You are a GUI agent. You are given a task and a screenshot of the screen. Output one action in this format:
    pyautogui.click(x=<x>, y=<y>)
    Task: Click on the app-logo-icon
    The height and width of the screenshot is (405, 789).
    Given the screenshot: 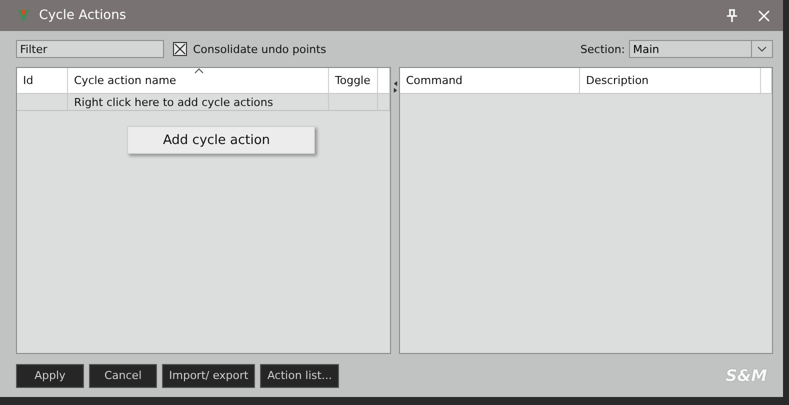 What is the action you would take?
    pyautogui.click(x=23, y=15)
    